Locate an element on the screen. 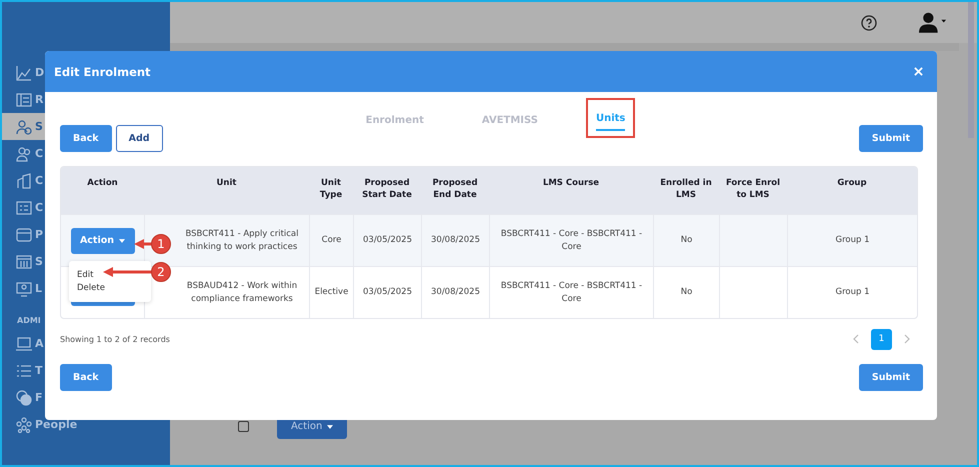 This screenshot has width=979, height=467. column-header: Proposed Start Date is located at coordinates (387, 189).